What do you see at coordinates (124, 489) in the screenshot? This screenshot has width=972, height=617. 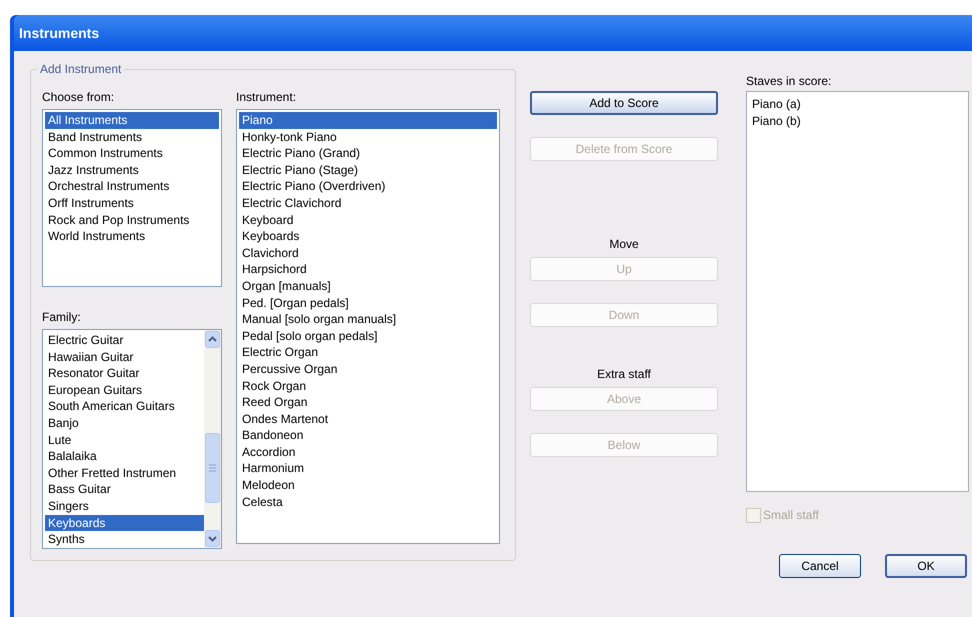 I see `list-item: Bass Guitar` at bounding box center [124, 489].